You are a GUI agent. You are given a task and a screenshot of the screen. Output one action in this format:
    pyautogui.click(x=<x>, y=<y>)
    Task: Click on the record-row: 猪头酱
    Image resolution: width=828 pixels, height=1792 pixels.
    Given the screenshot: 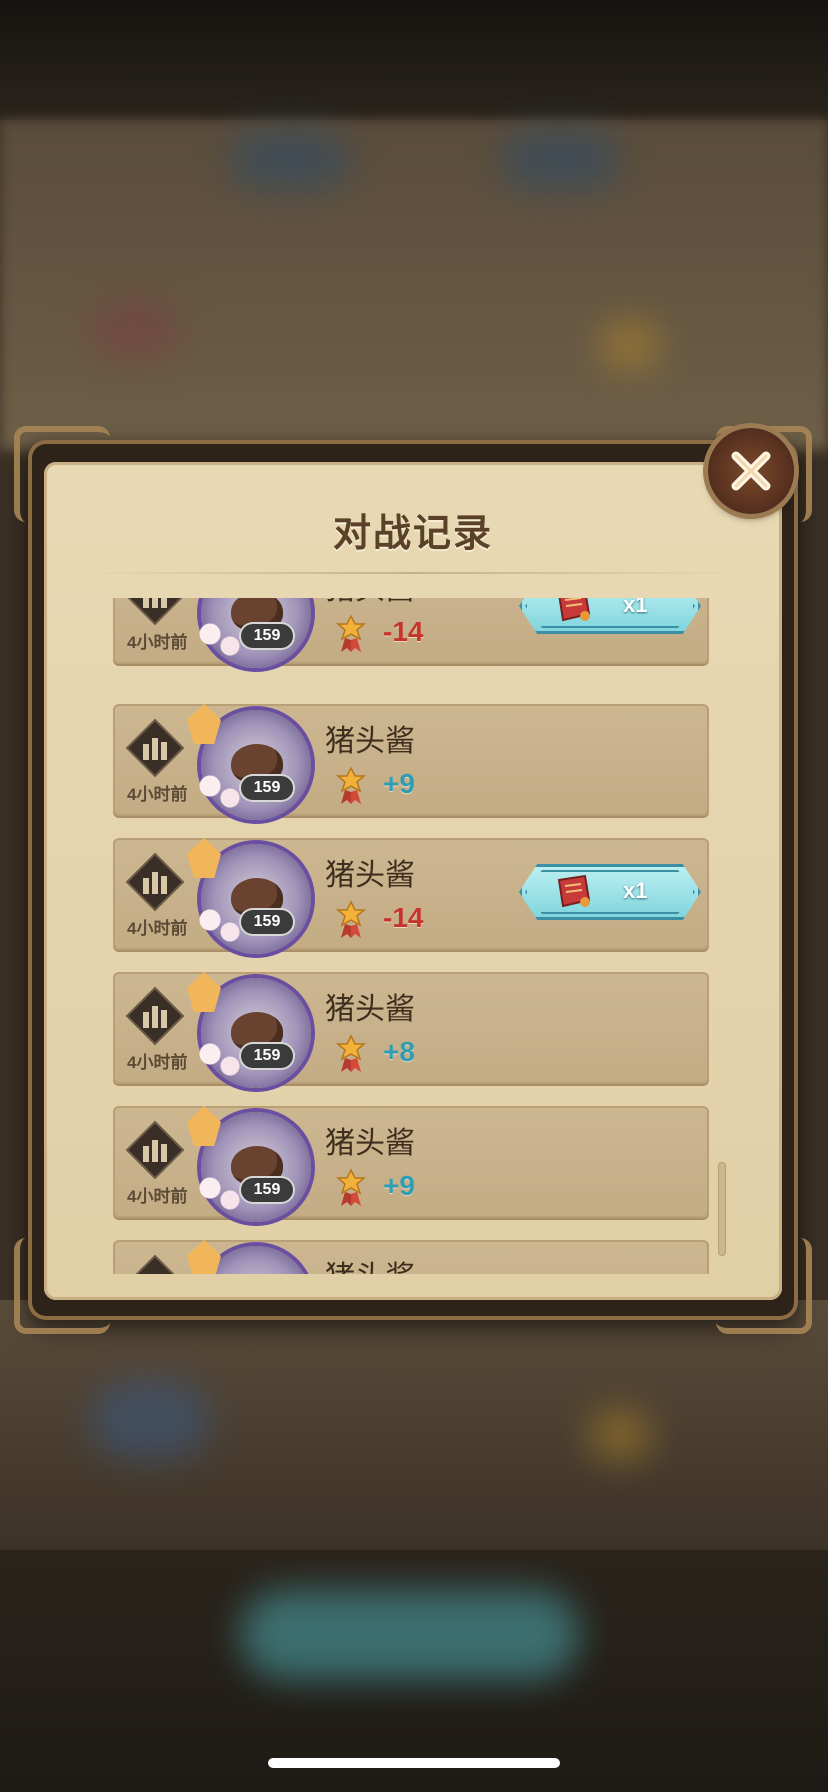 What is the action you would take?
    pyautogui.click(x=411, y=1257)
    